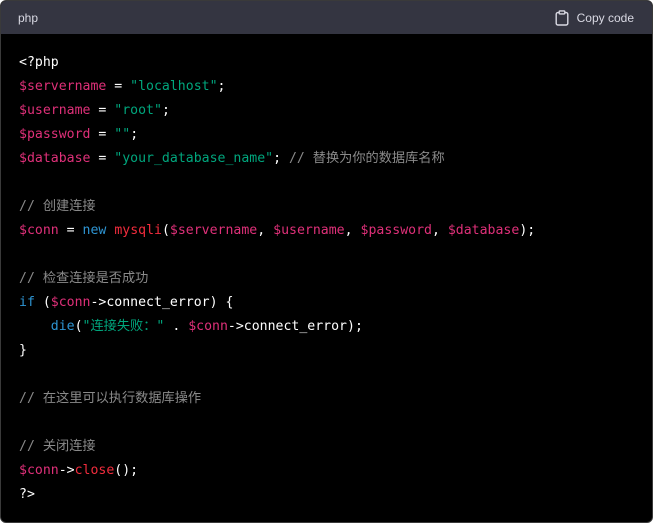 The image size is (653, 523). What do you see at coordinates (123, 326) in the screenshot?
I see `code-string: "连接失败："` at bounding box center [123, 326].